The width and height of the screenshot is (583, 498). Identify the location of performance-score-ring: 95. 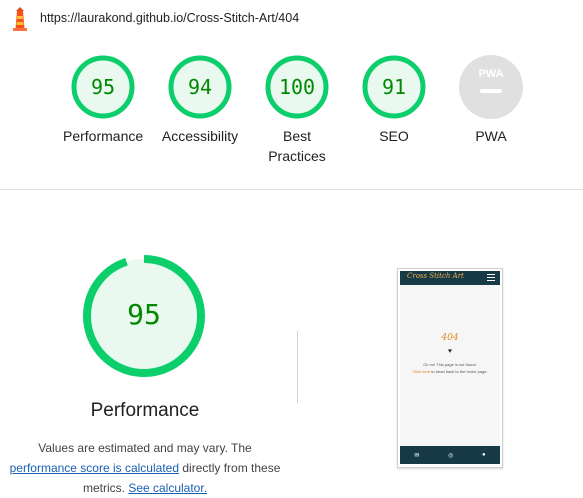
(103, 87).